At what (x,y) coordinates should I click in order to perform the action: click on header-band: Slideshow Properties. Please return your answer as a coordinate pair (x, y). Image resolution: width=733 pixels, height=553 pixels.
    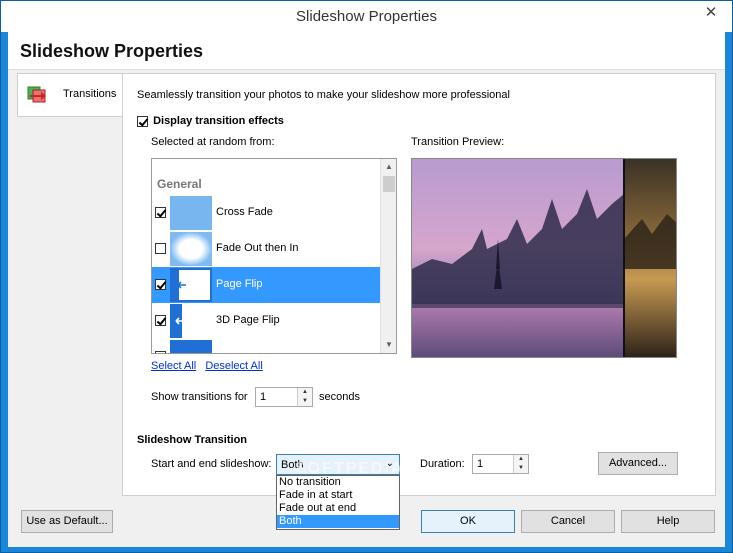
    Looking at the image, I should click on (366, 51).